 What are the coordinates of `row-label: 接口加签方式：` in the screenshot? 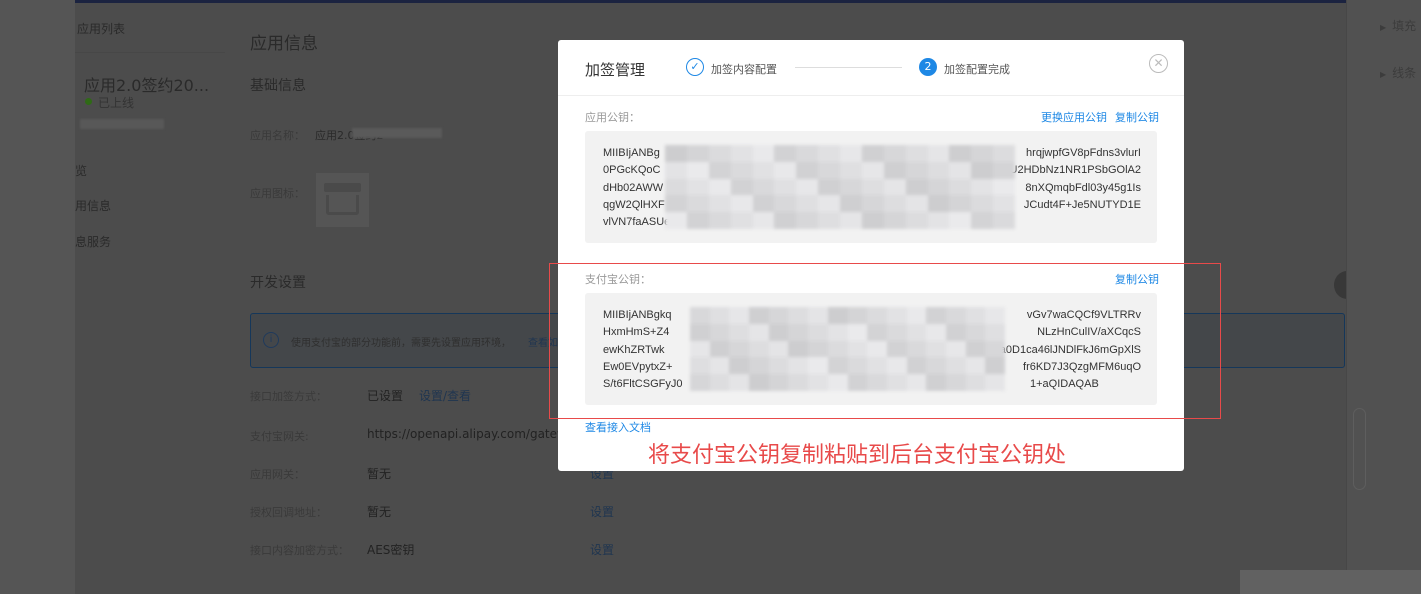 It's located at (288, 396).